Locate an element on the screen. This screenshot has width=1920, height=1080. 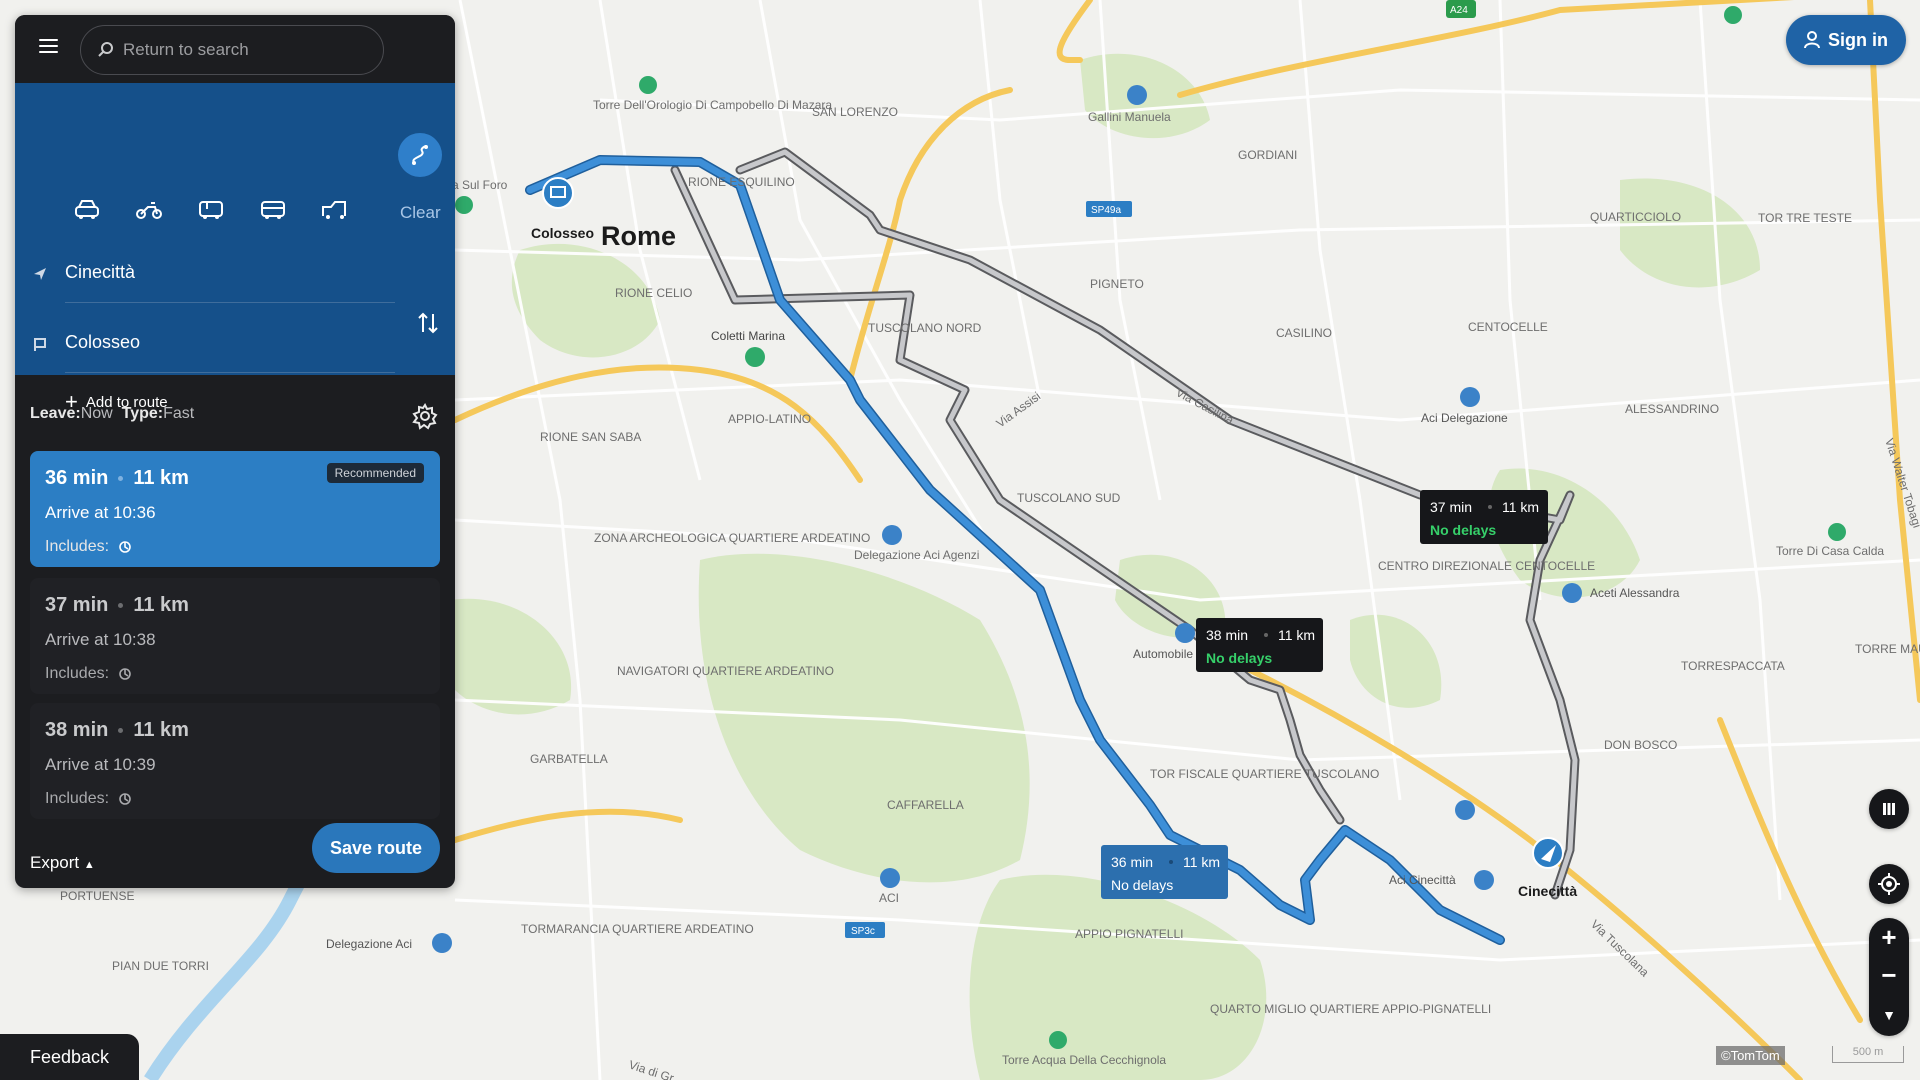
route-summary: 36 min 11 km is located at coordinates (117, 478).